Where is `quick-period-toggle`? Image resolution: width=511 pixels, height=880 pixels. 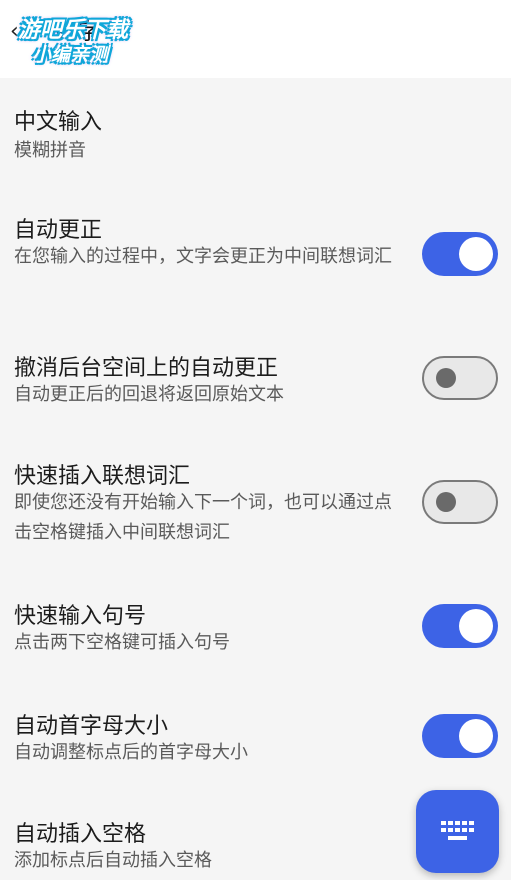 quick-period-toggle is located at coordinates (460, 626).